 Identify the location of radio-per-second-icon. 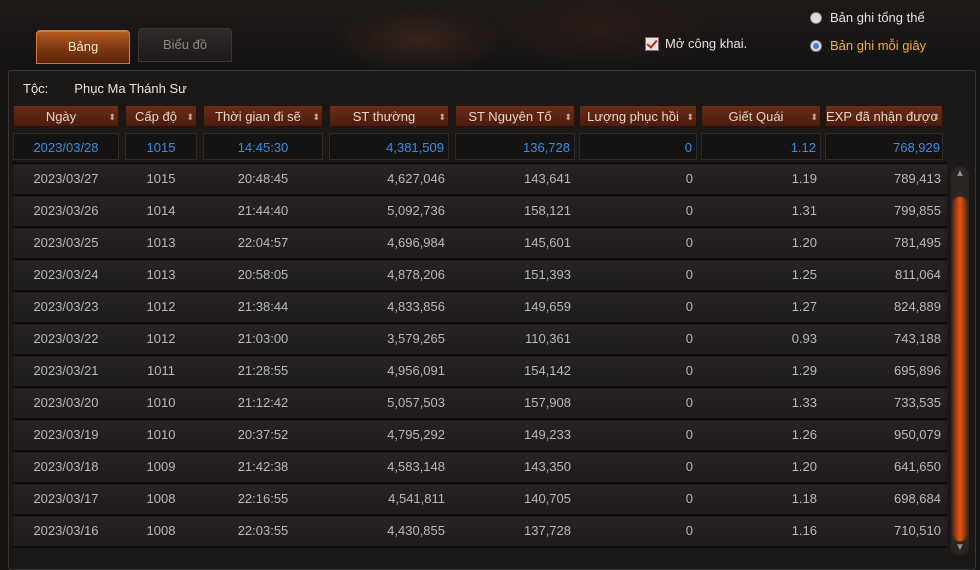
(816, 45).